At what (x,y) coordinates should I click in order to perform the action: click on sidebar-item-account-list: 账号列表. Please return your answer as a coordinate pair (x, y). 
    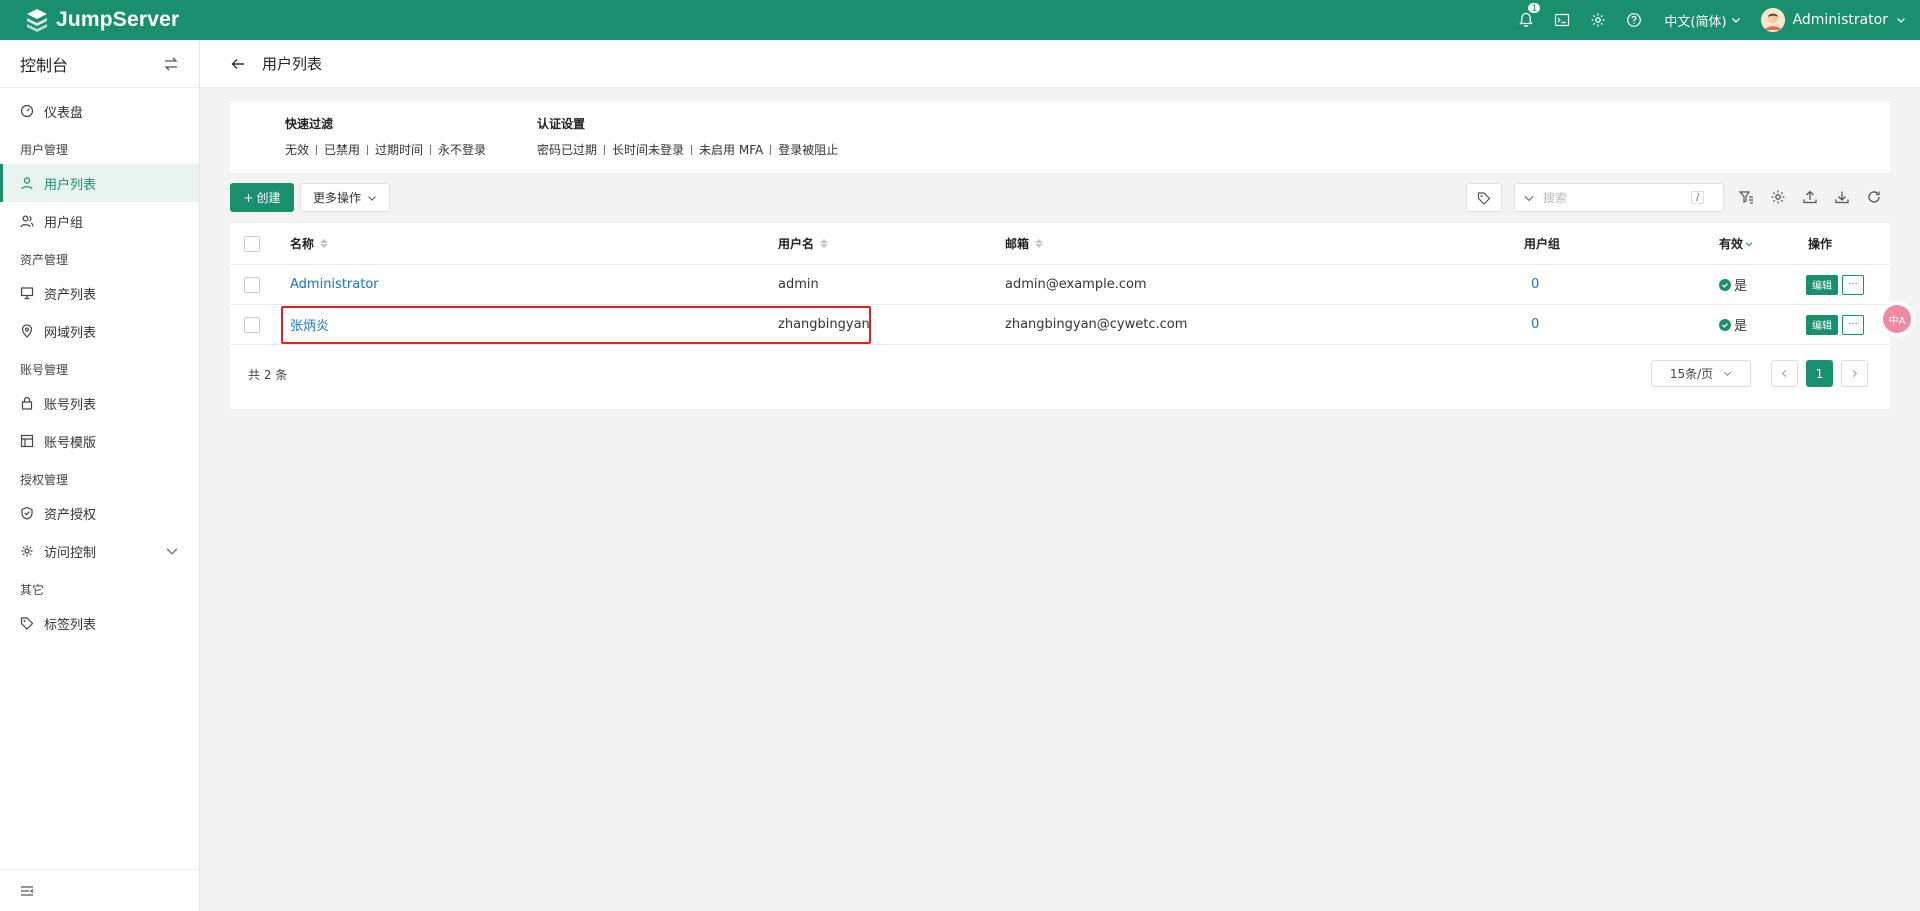
    Looking at the image, I should click on (99, 403).